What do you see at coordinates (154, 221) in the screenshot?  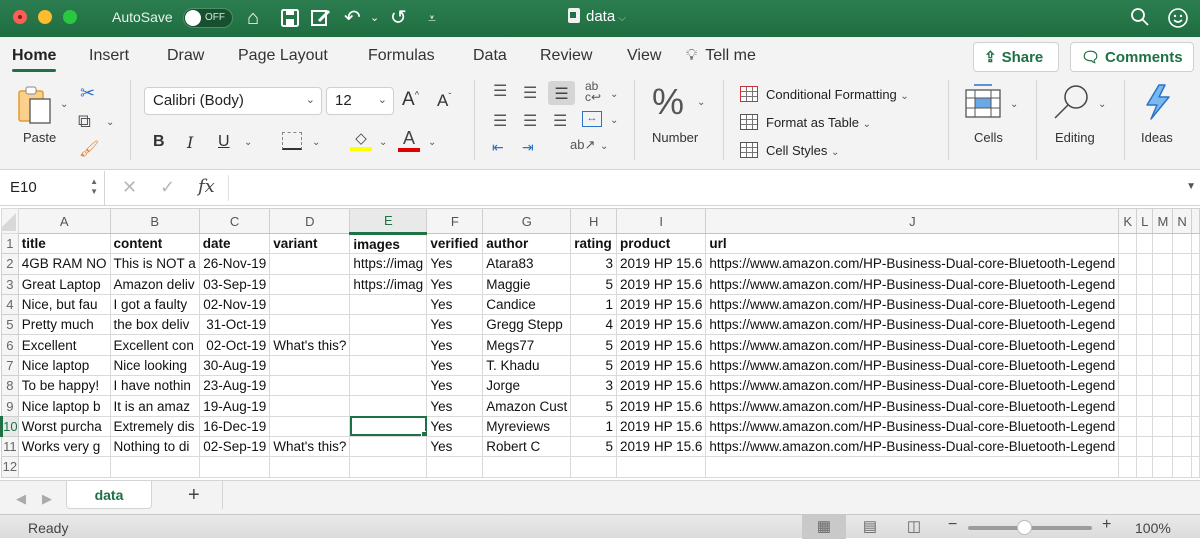 I see `column-header-b: B` at bounding box center [154, 221].